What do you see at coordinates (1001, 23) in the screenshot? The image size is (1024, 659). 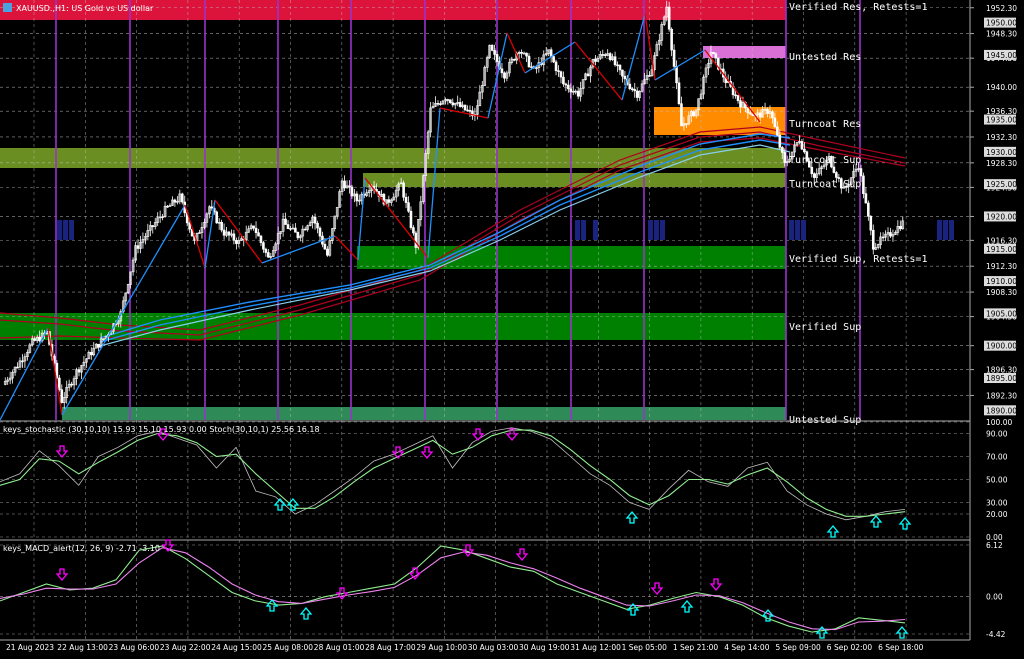 I see `price-level-label: 1950.00` at bounding box center [1001, 23].